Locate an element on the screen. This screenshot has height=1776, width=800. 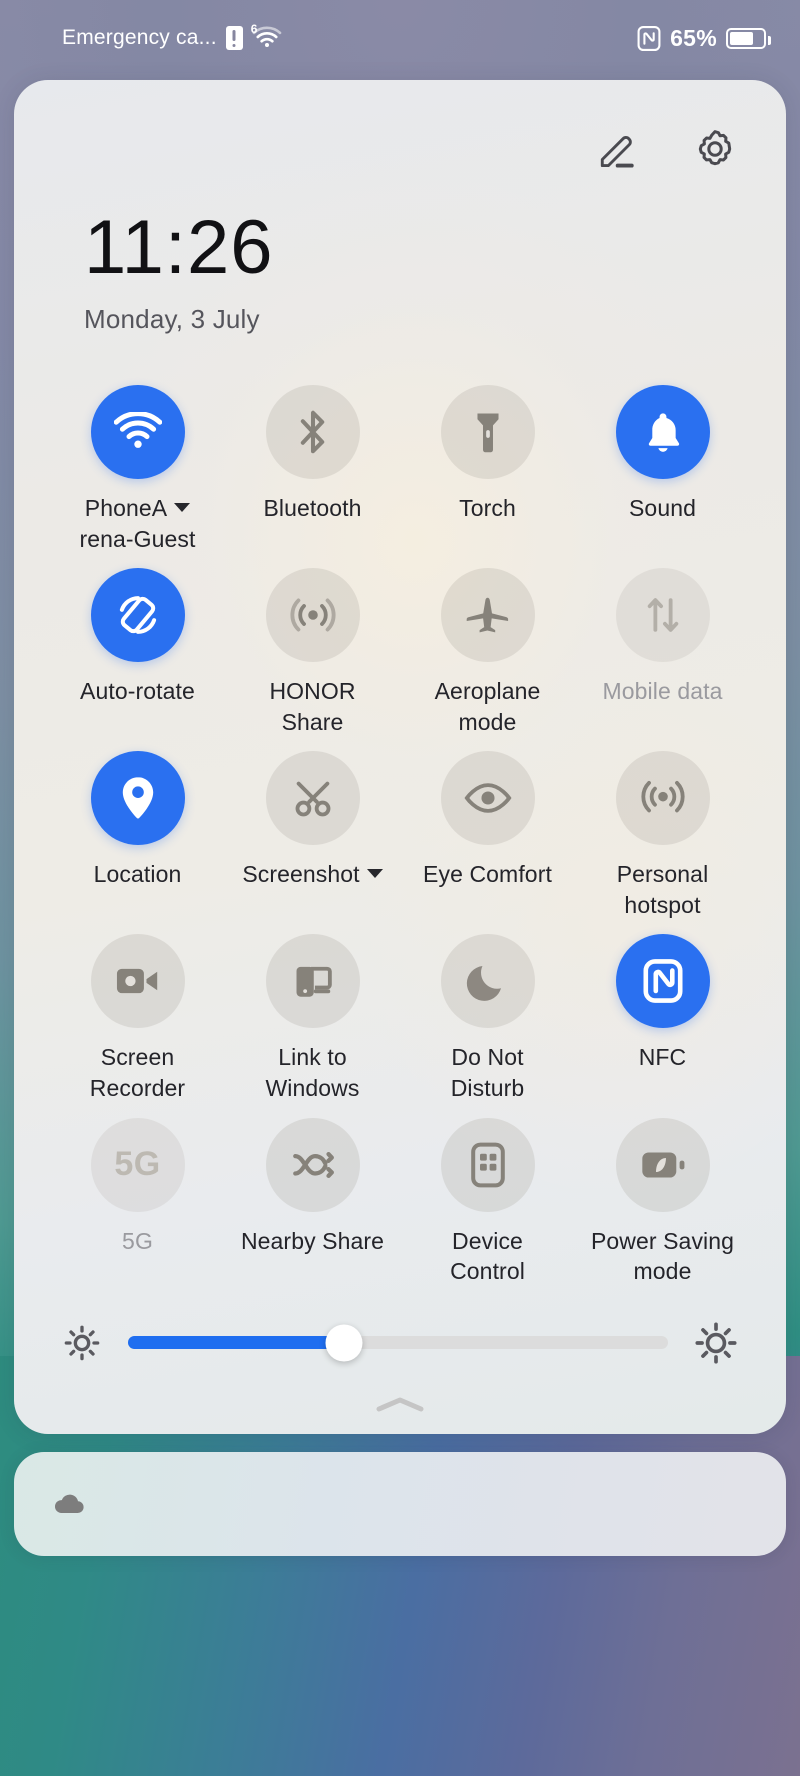
mobile-data-icon is located at coordinates (662, 615).